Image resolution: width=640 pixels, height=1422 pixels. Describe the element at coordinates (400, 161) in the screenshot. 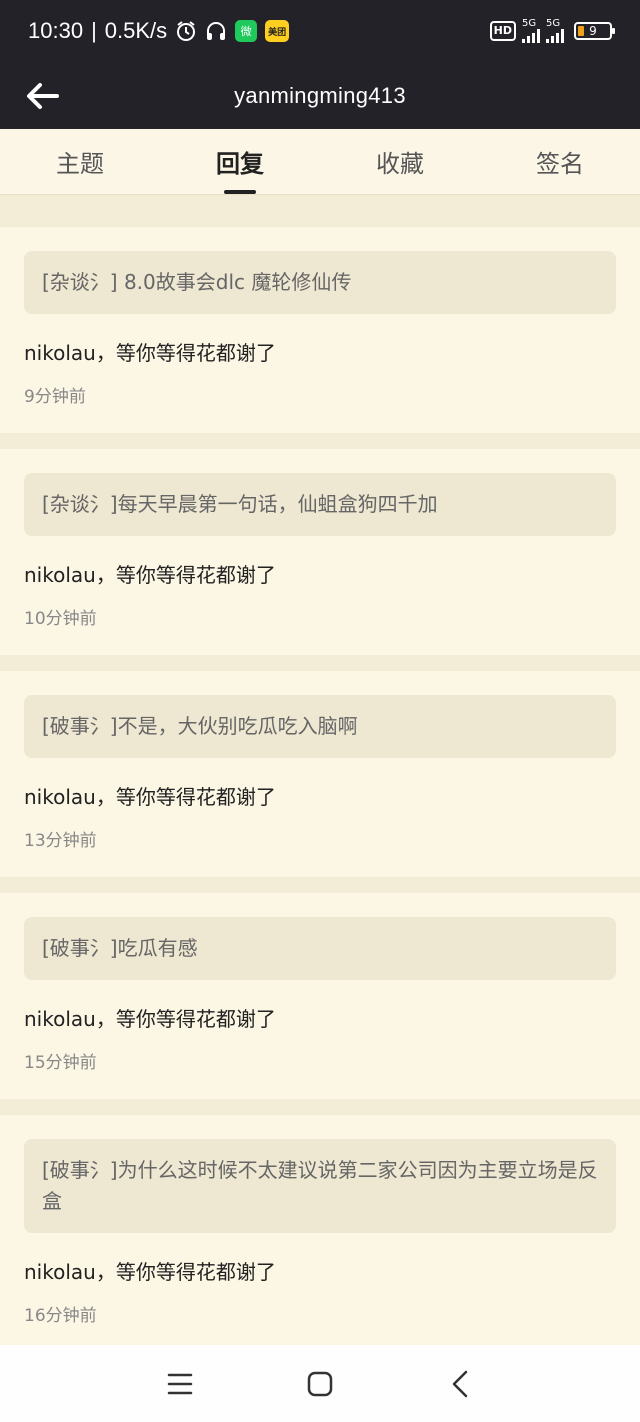

I see `tab-favorites: 收藏` at that location.